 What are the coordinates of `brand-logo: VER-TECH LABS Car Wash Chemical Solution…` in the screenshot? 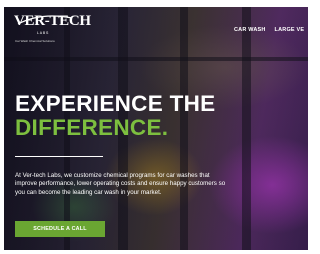 It's located at (52, 31).